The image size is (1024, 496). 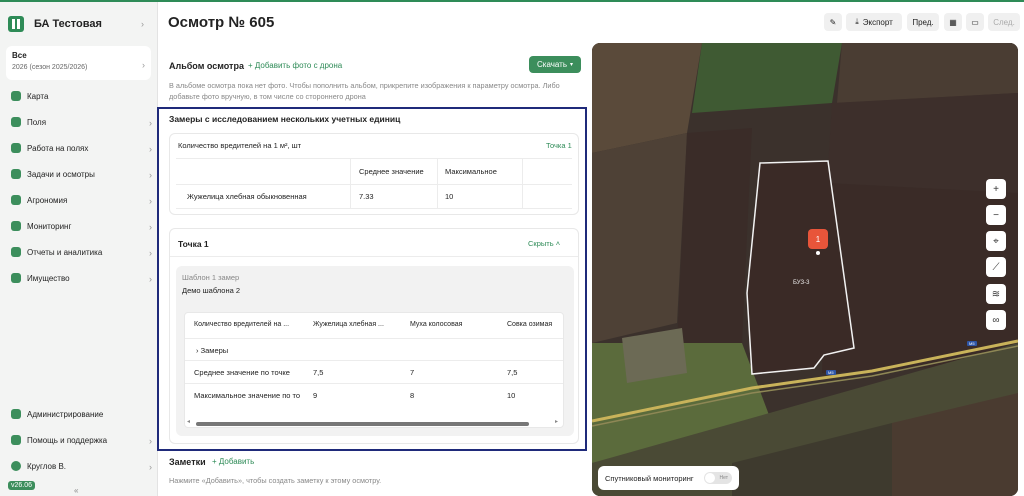 What do you see at coordinates (79, 122) in the screenshot?
I see `sidebar-item-fields: Поля ›` at bounding box center [79, 122].